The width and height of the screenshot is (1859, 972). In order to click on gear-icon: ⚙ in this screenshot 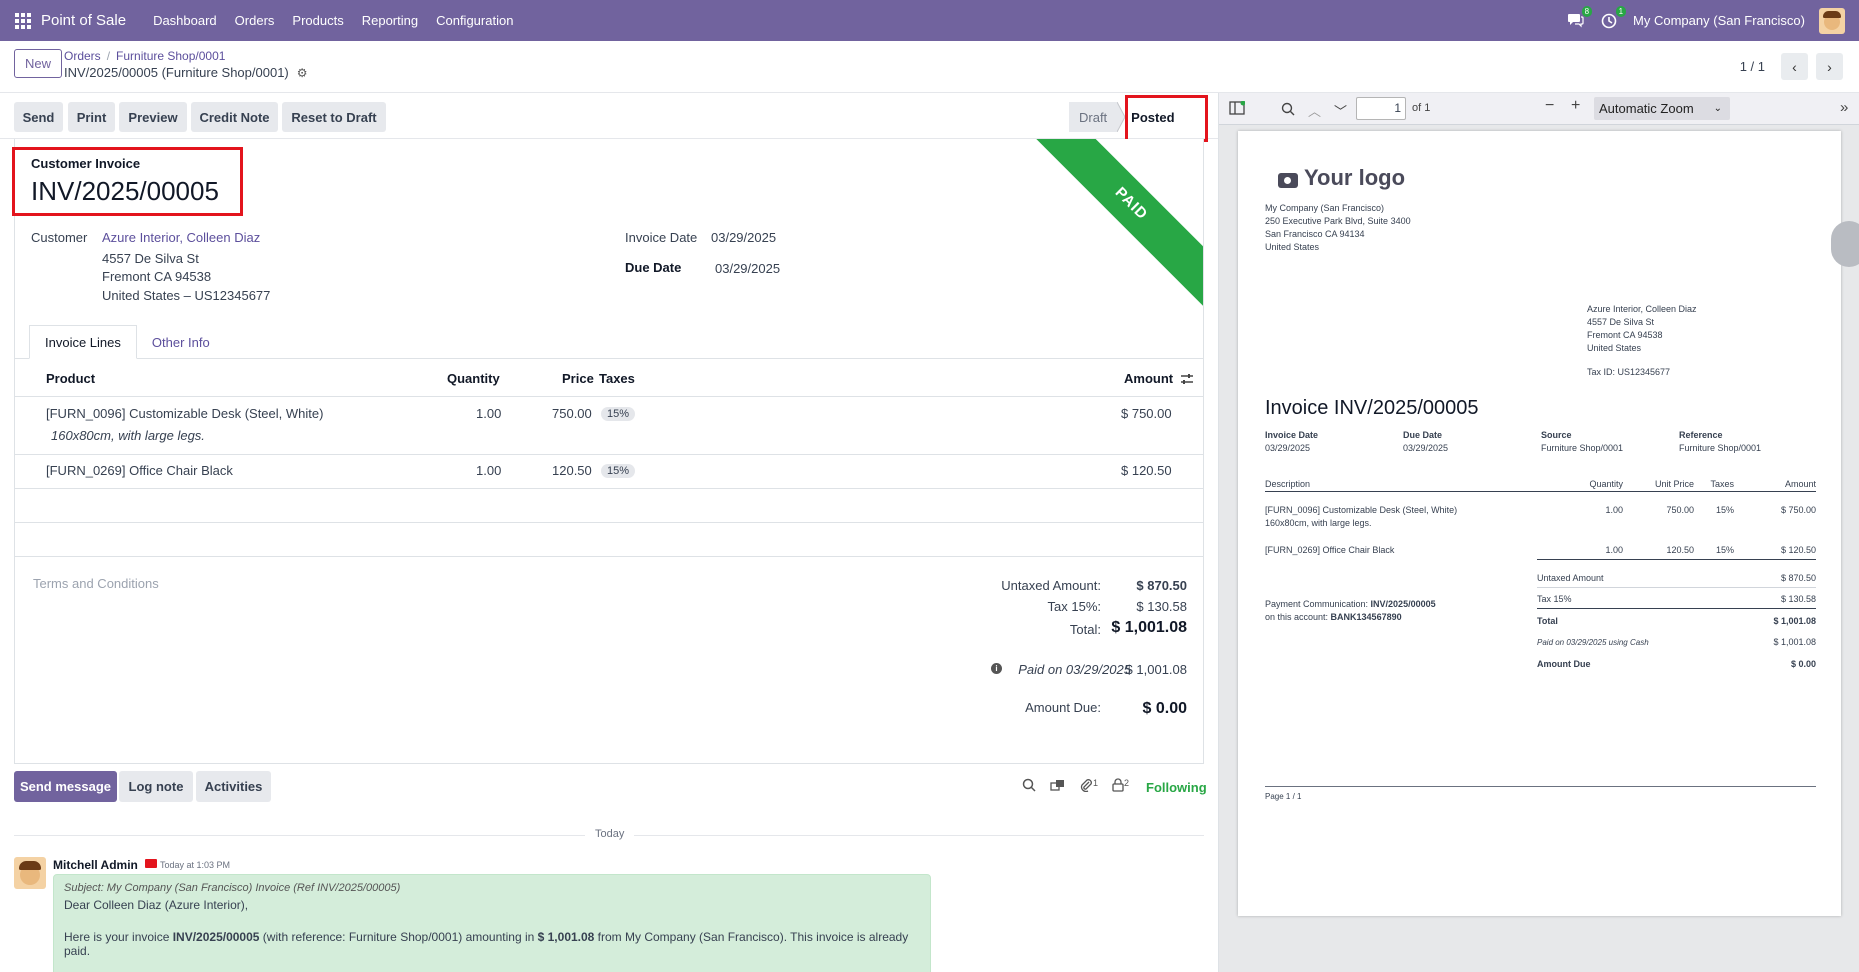, I will do `click(302, 73)`.